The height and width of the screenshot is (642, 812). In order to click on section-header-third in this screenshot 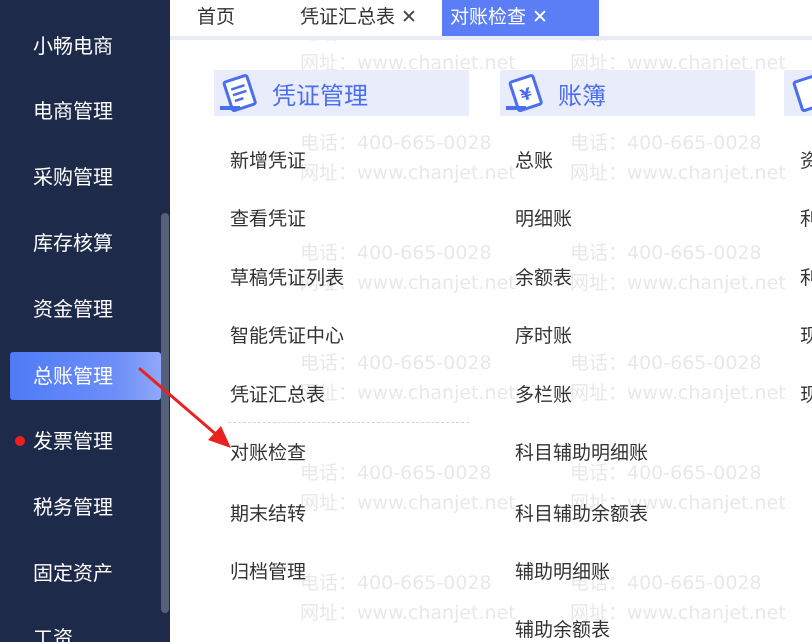, I will do `click(798, 93)`.